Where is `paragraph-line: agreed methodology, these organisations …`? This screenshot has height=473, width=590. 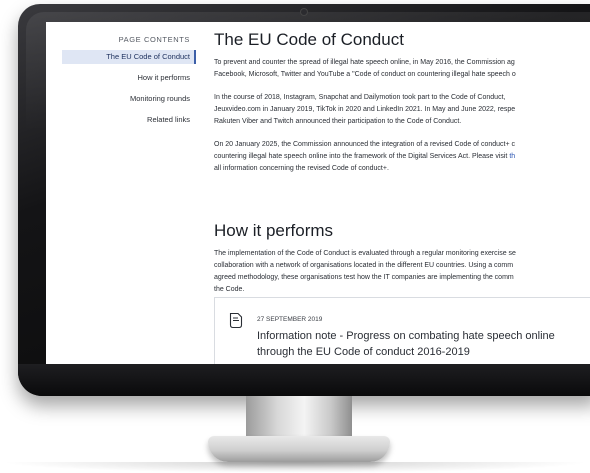 paragraph-line: agreed methodology, these organisations … is located at coordinates (364, 277).